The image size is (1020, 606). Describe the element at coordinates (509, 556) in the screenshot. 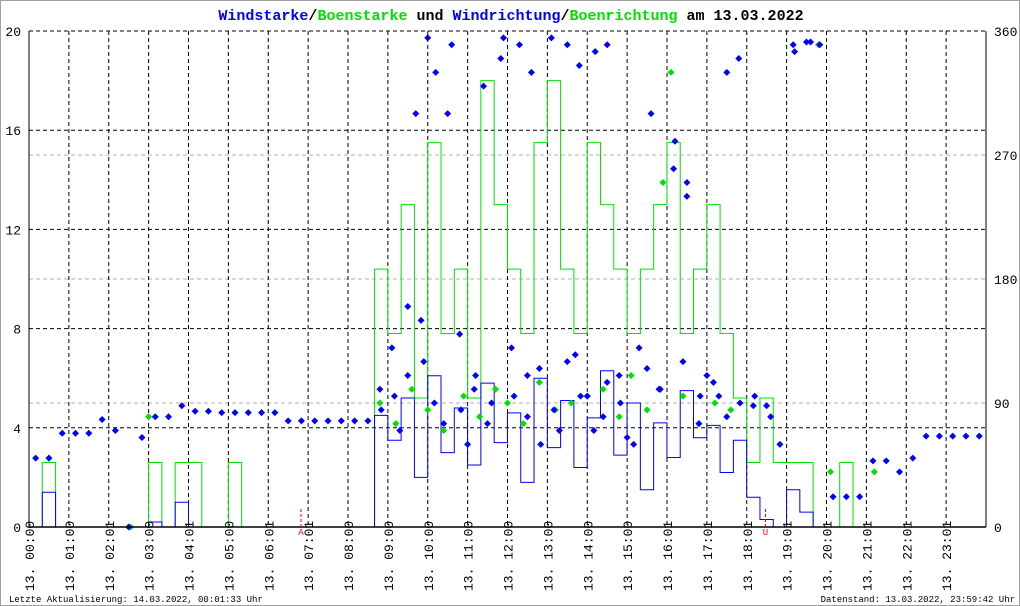

I see `x-tick-label: 13. 12:00` at that location.